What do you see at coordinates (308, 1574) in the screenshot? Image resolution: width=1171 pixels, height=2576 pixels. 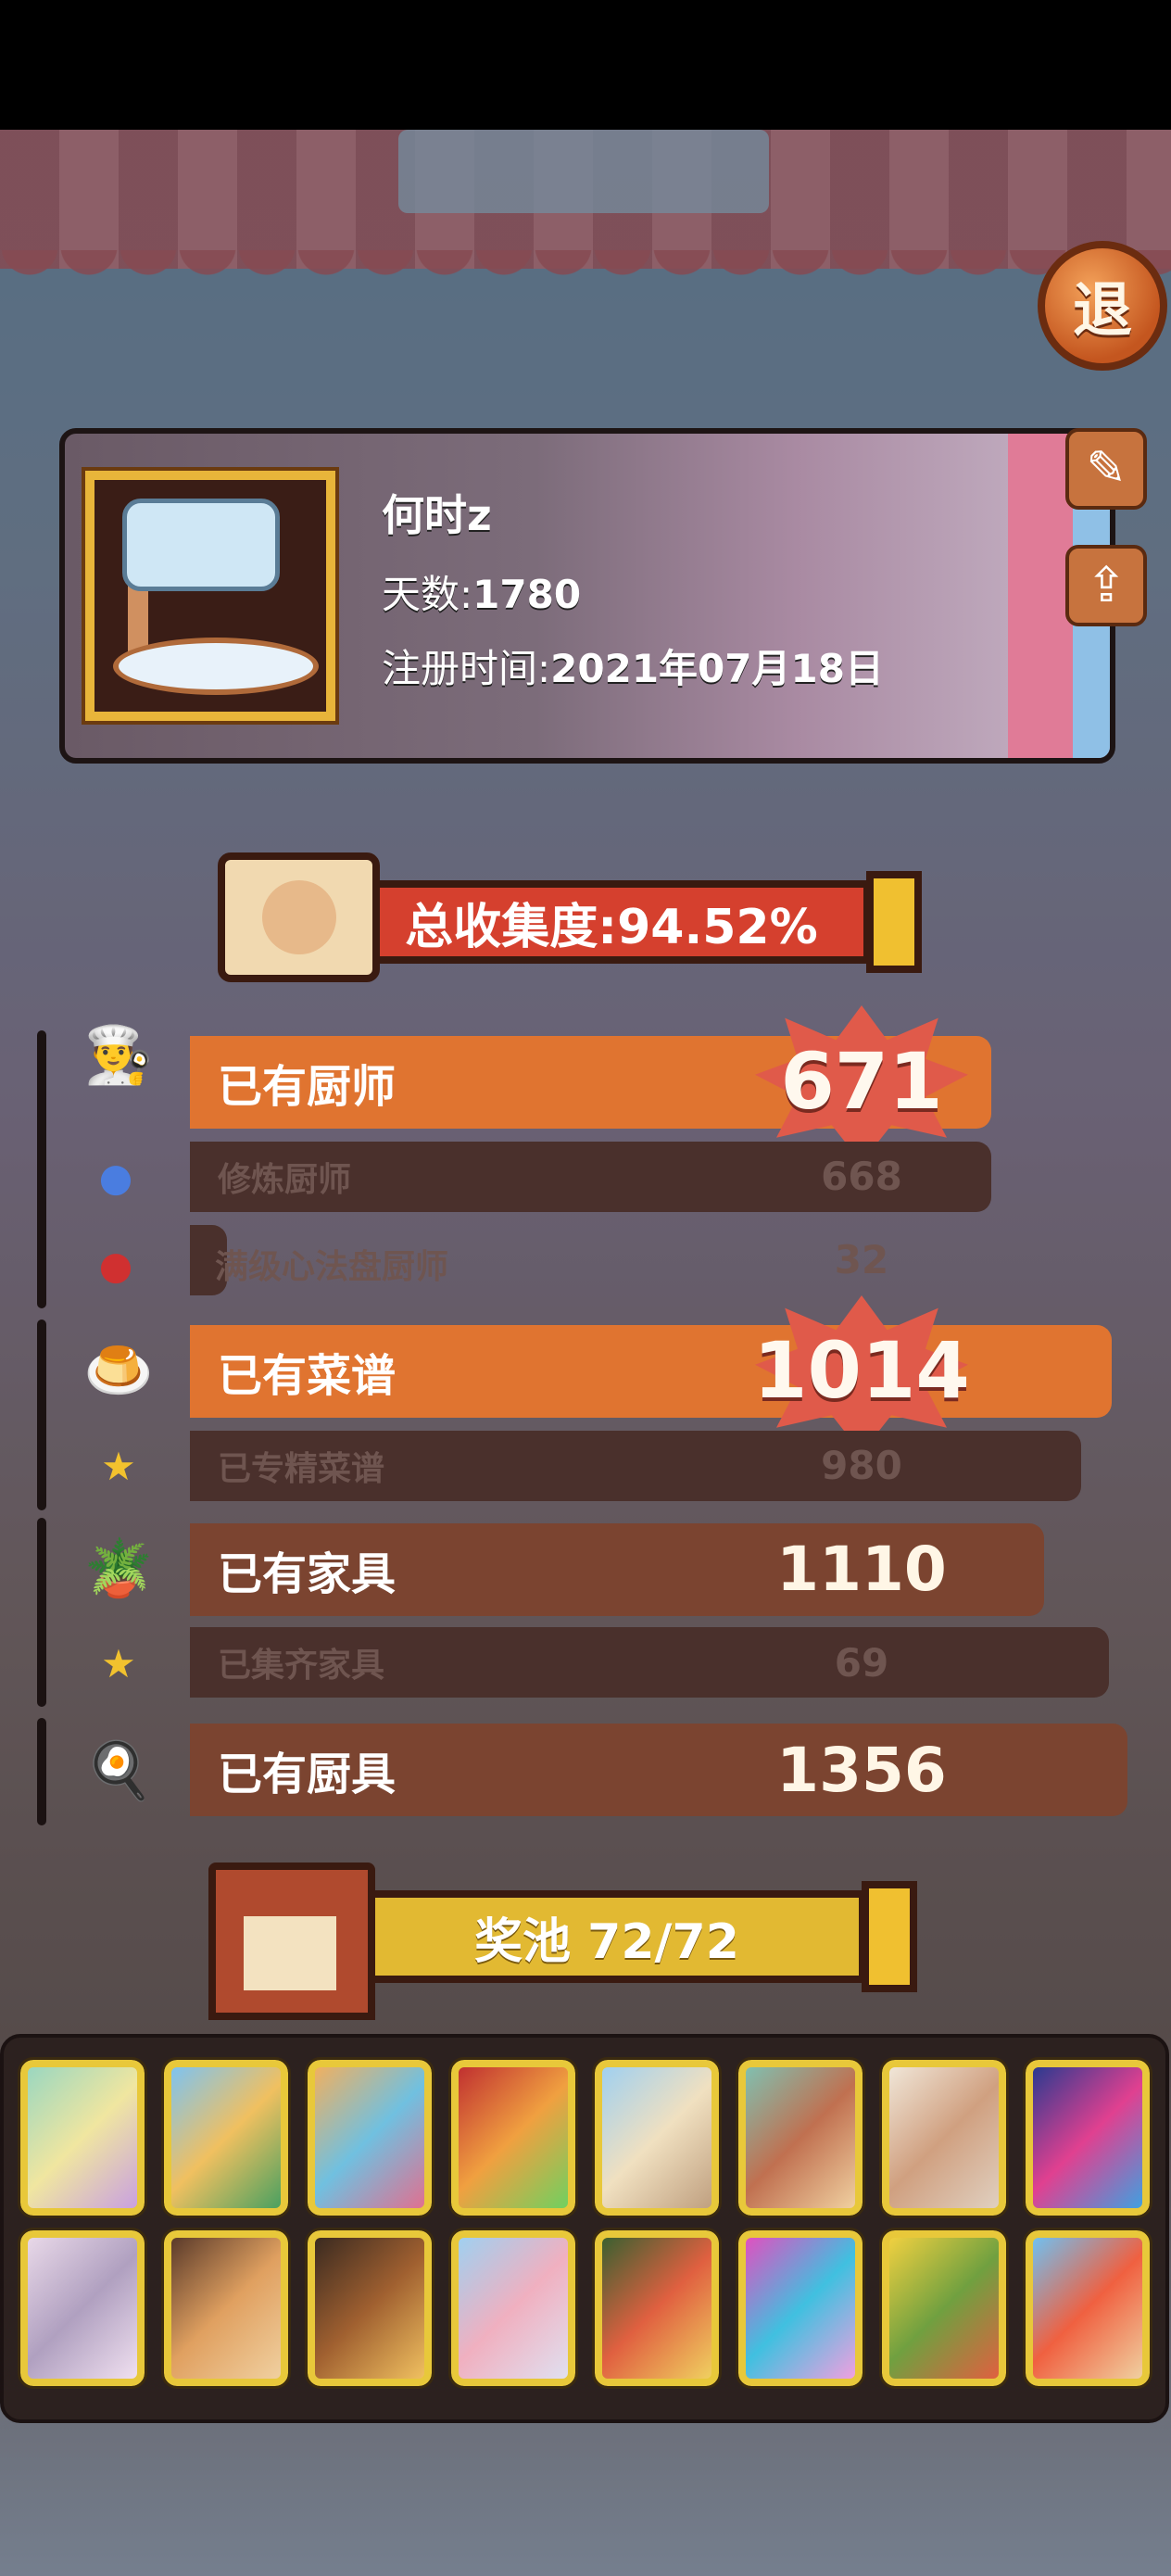 I see `furniture-label: 已有家具` at bounding box center [308, 1574].